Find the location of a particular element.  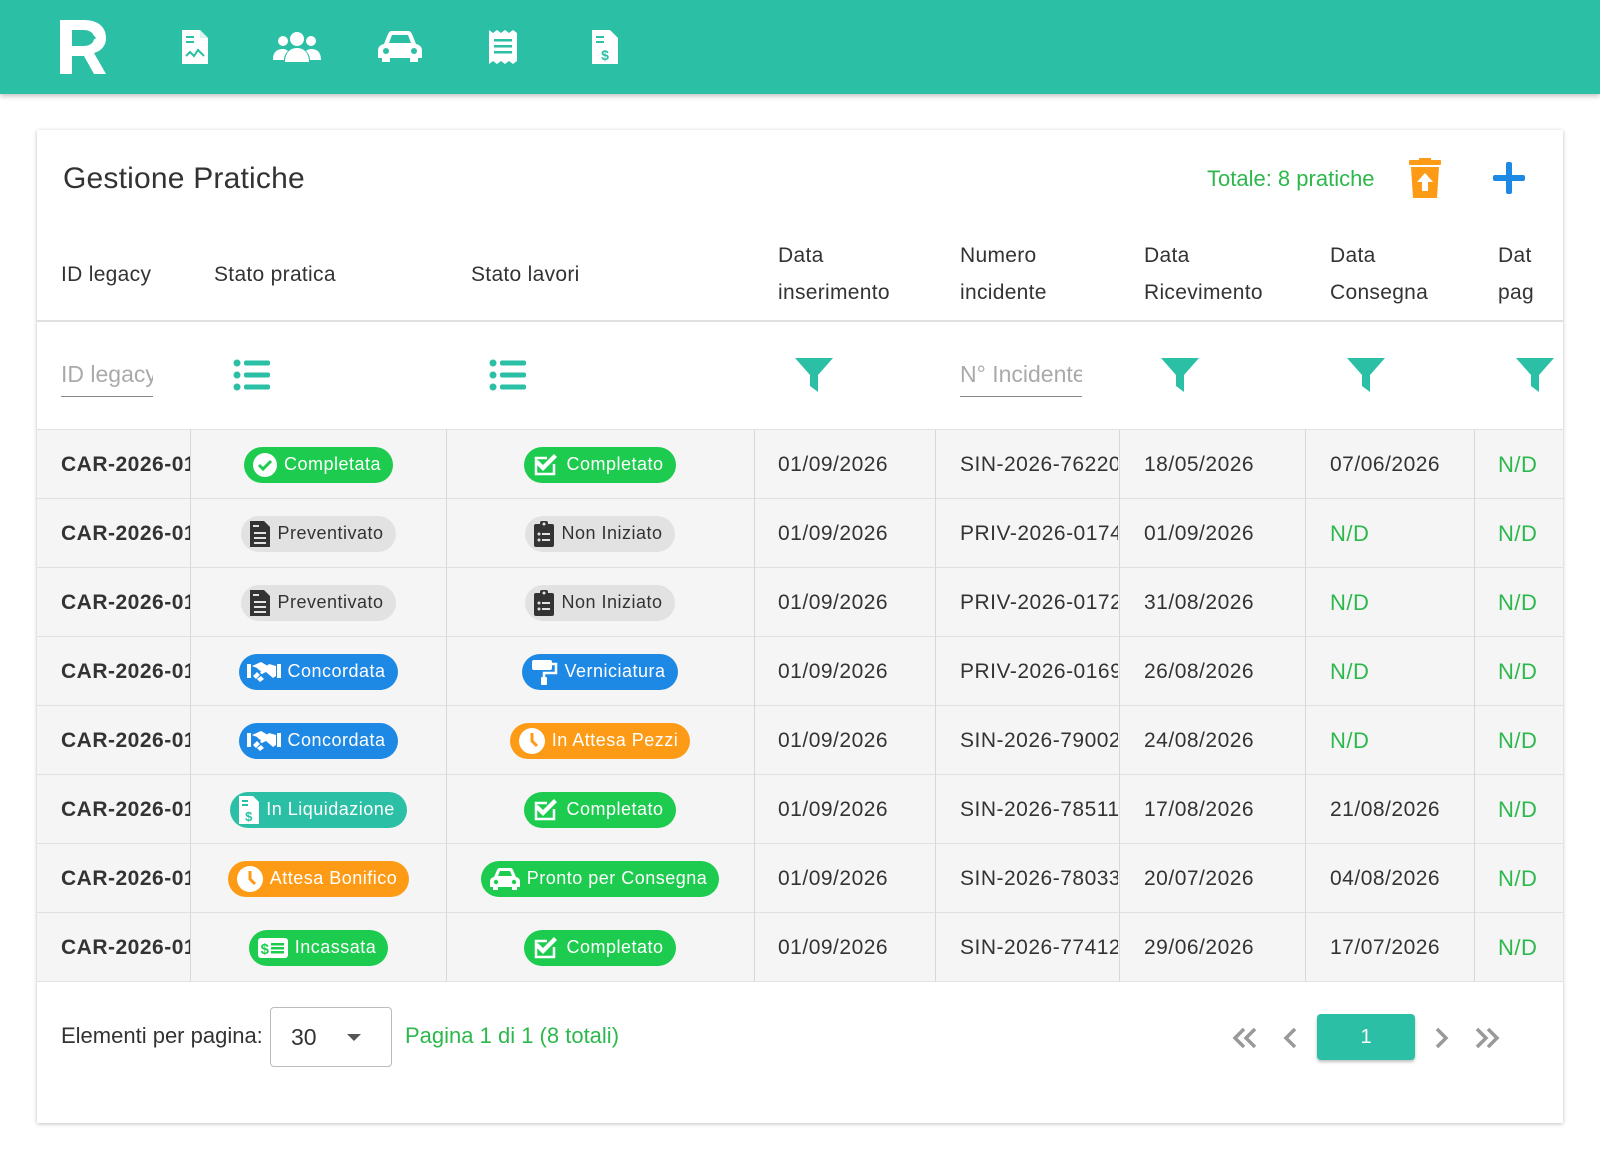

per-page-label: Elementi per pagina: is located at coordinates (162, 1035).